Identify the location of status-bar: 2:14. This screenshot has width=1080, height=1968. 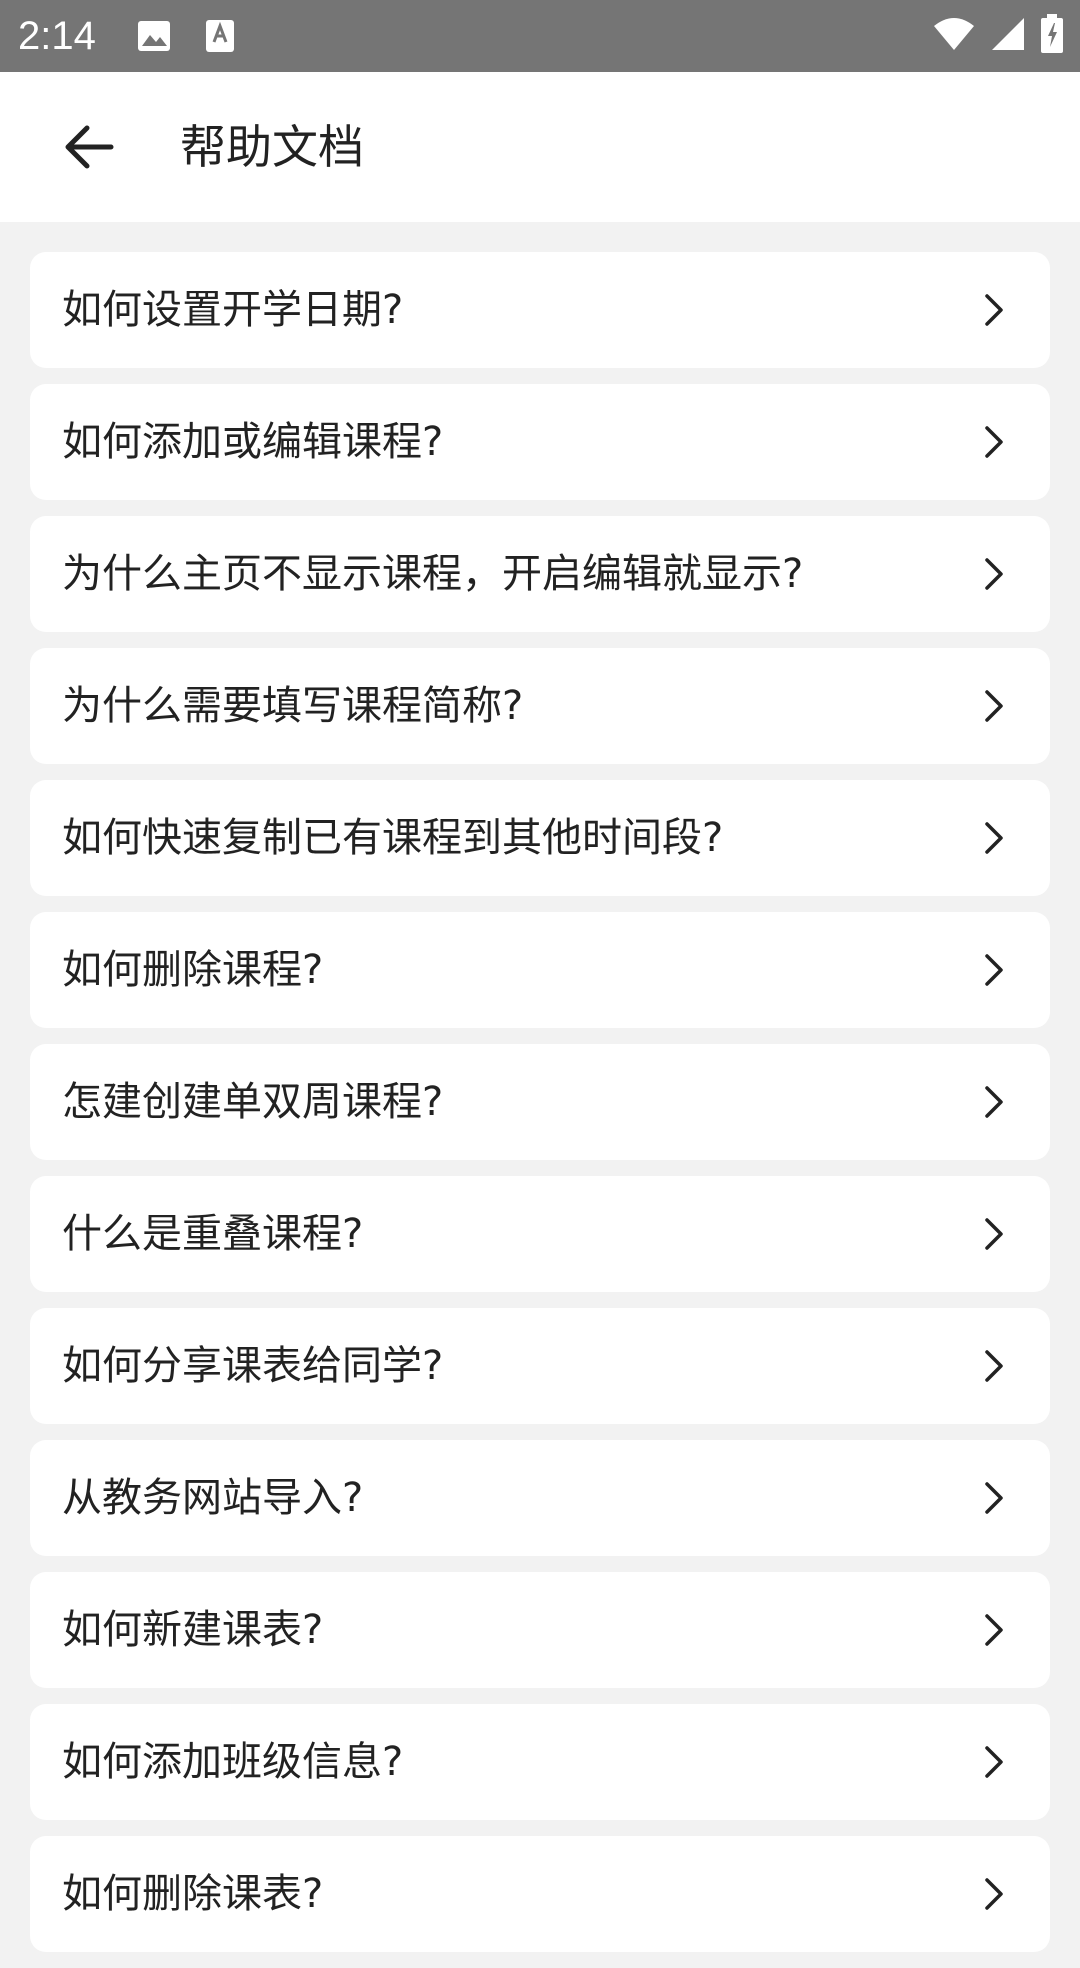
(540, 36).